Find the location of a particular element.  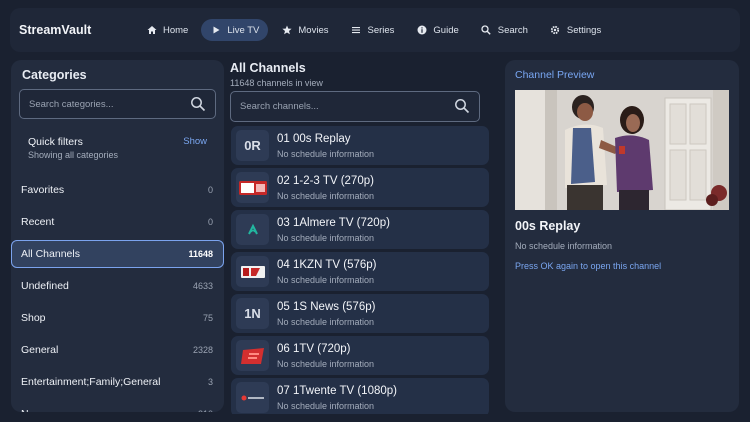

quick-filters-subtitle: Showing all categories is located at coordinates (73, 155).